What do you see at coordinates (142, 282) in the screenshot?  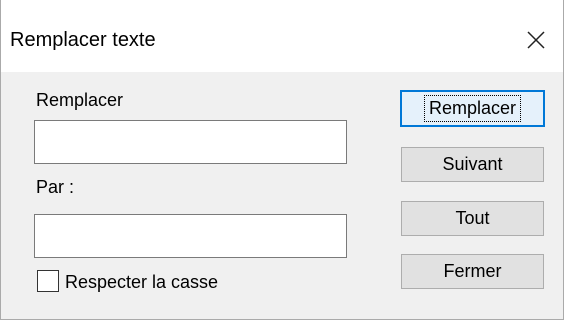 I see `match-case-label: Respecter la casse` at bounding box center [142, 282].